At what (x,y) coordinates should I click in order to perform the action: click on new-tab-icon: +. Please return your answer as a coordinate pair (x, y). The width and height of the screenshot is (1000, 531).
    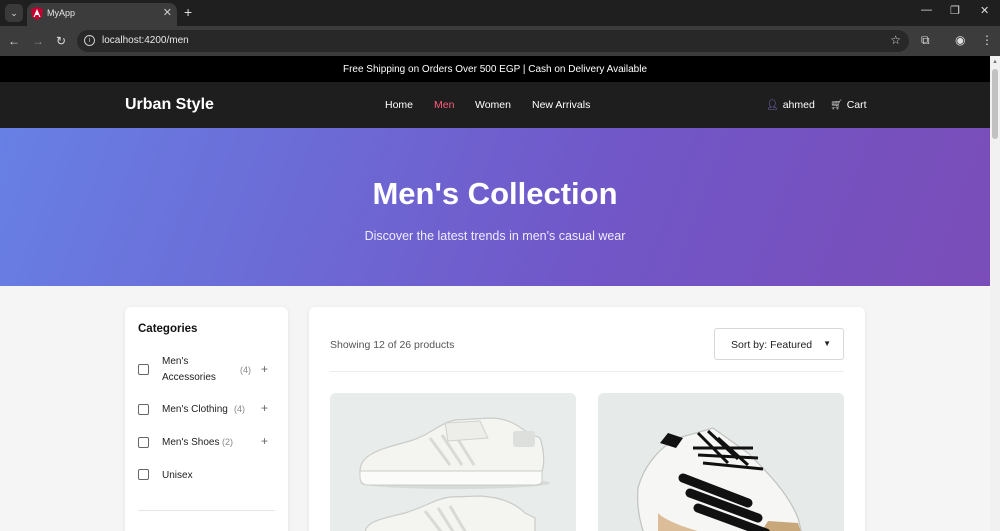
    Looking at the image, I should click on (188, 12).